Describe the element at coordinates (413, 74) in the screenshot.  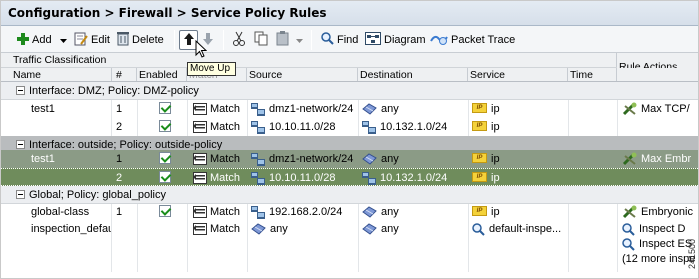
I see `col-destination: Destination` at that location.